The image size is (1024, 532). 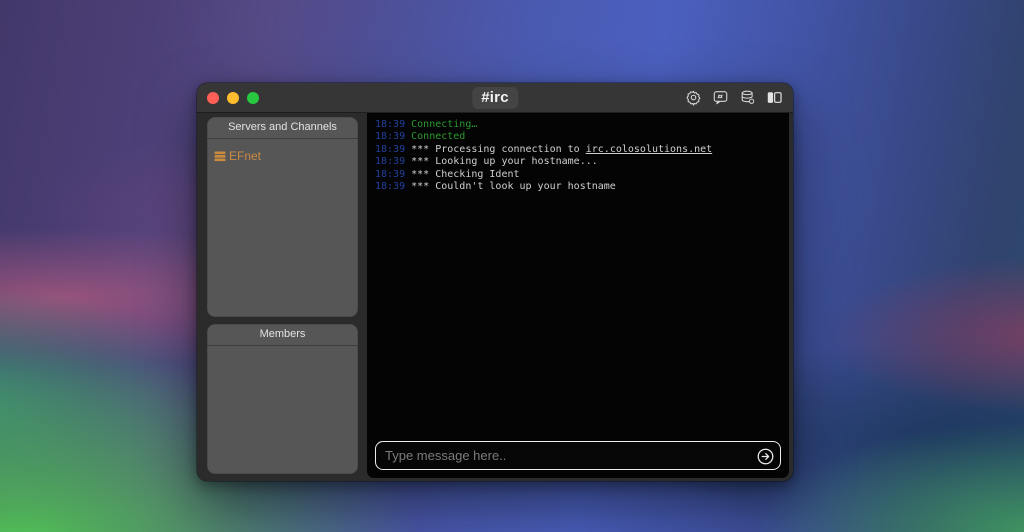 I want to click on chat-line: 18:39 *** Couldn't look up your hostname, so click(x=578, y=187).